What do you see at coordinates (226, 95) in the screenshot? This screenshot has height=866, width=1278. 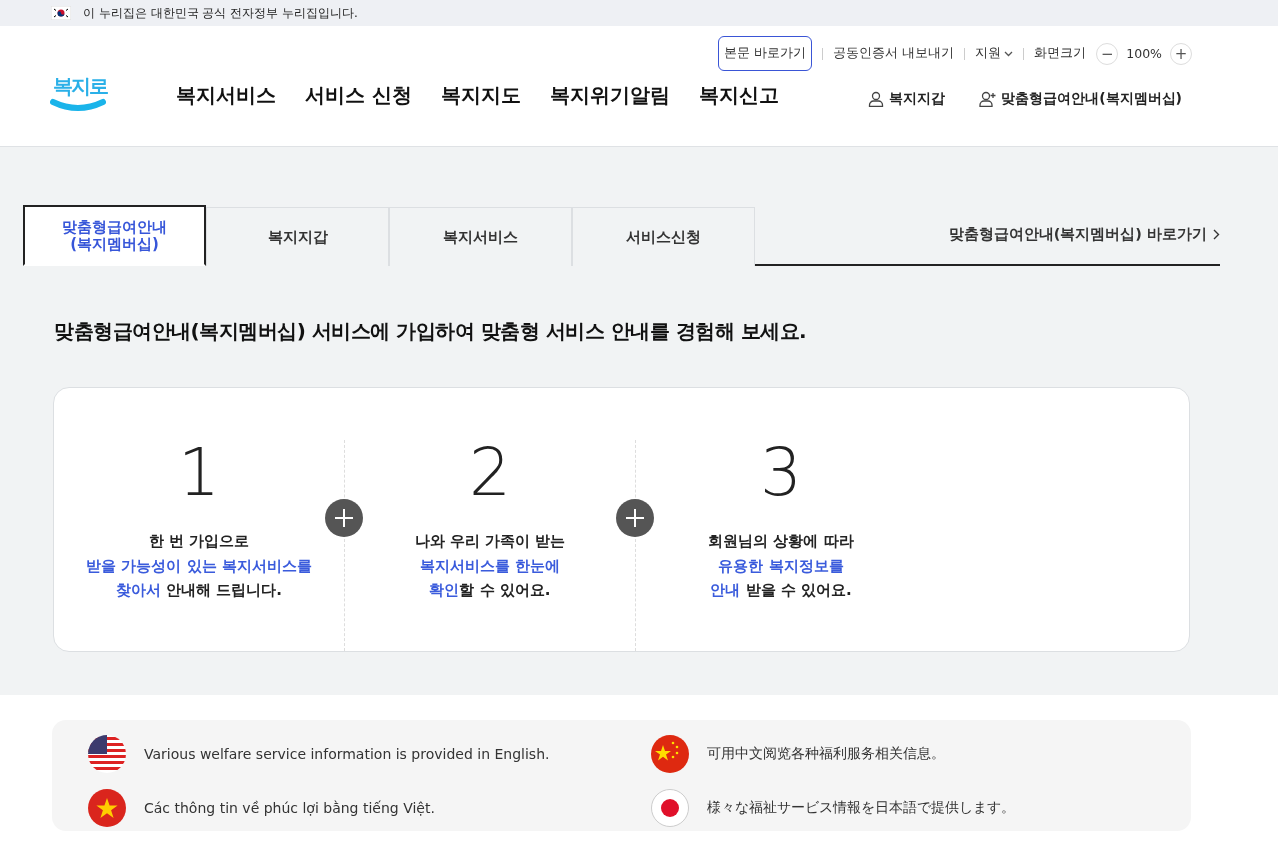 I see `nav-link: 복지서비스` at bounding box center [226, 95].